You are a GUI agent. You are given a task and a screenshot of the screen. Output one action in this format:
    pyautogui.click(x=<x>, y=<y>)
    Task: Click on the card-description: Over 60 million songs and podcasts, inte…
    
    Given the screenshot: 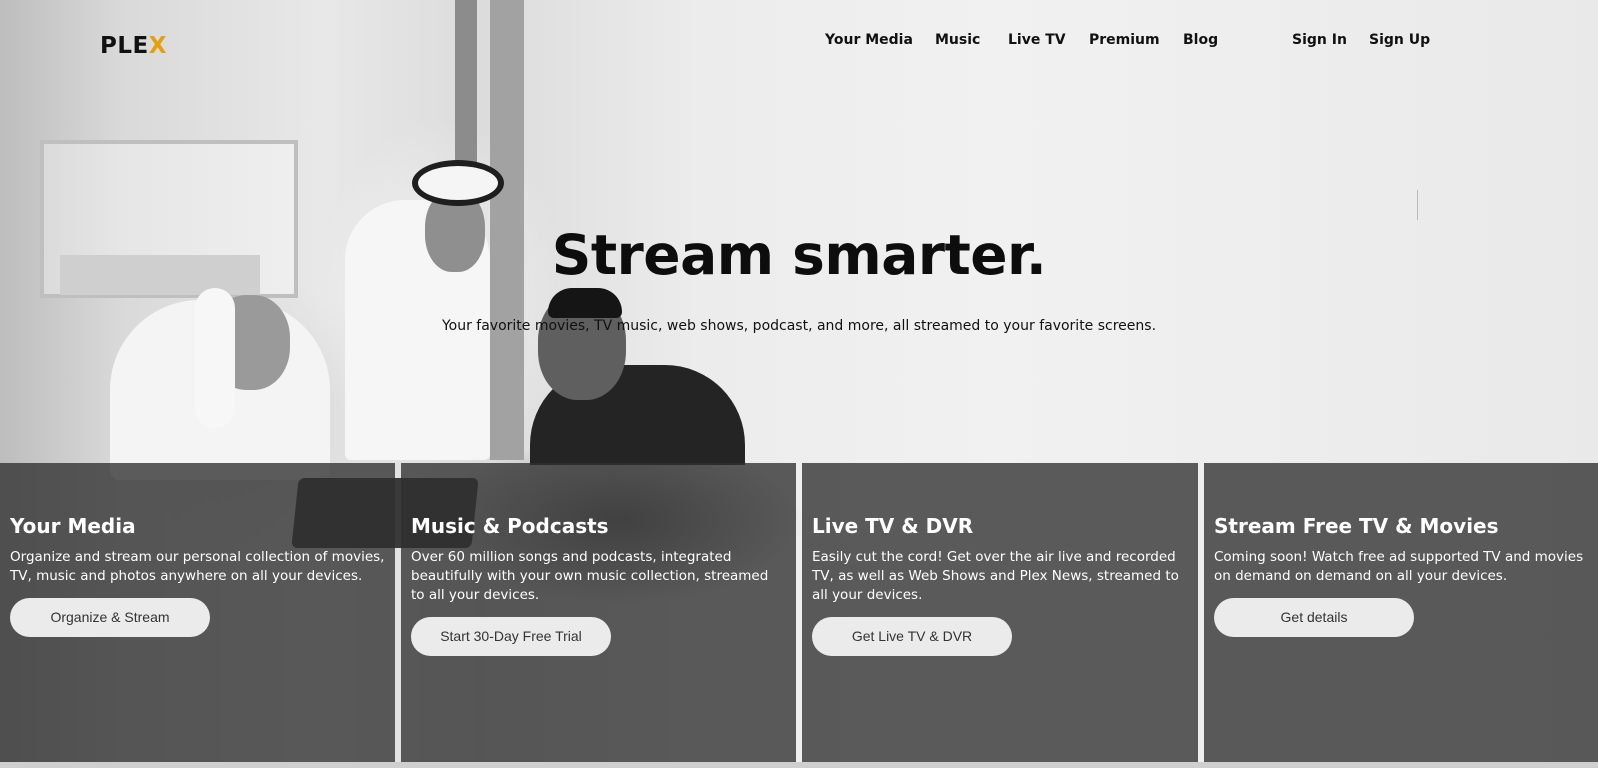 What is the action you would take?
    pyautogui.click(x=590, y=576)
    